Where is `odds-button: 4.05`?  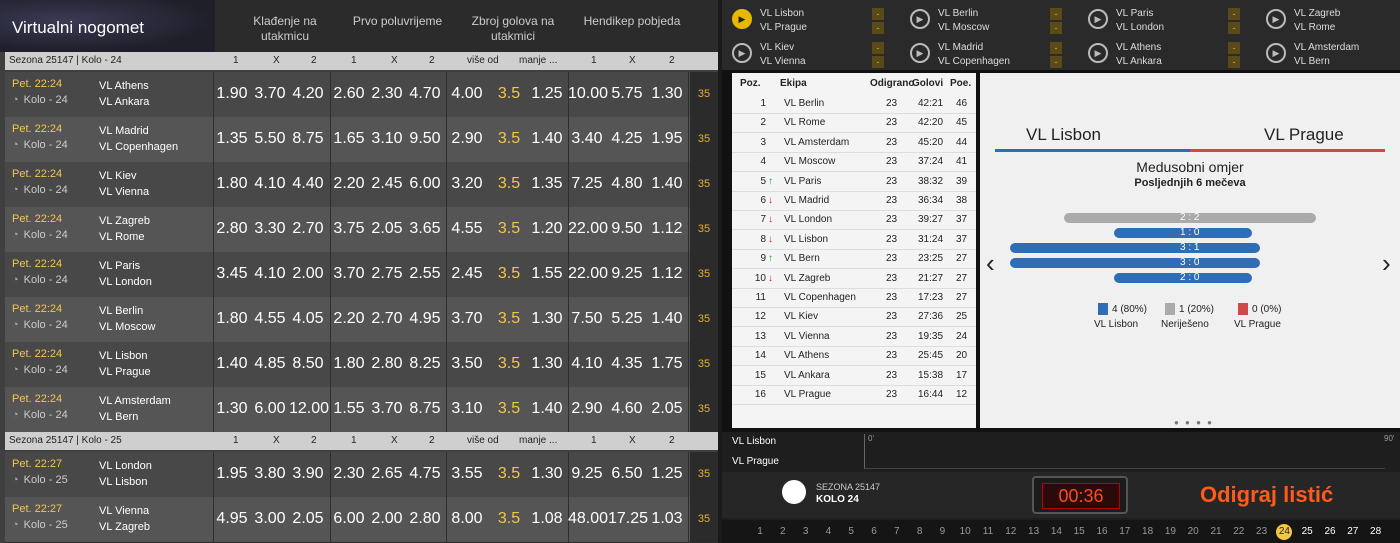 odds-button: 4.05 is located at coordinates (308, 319).